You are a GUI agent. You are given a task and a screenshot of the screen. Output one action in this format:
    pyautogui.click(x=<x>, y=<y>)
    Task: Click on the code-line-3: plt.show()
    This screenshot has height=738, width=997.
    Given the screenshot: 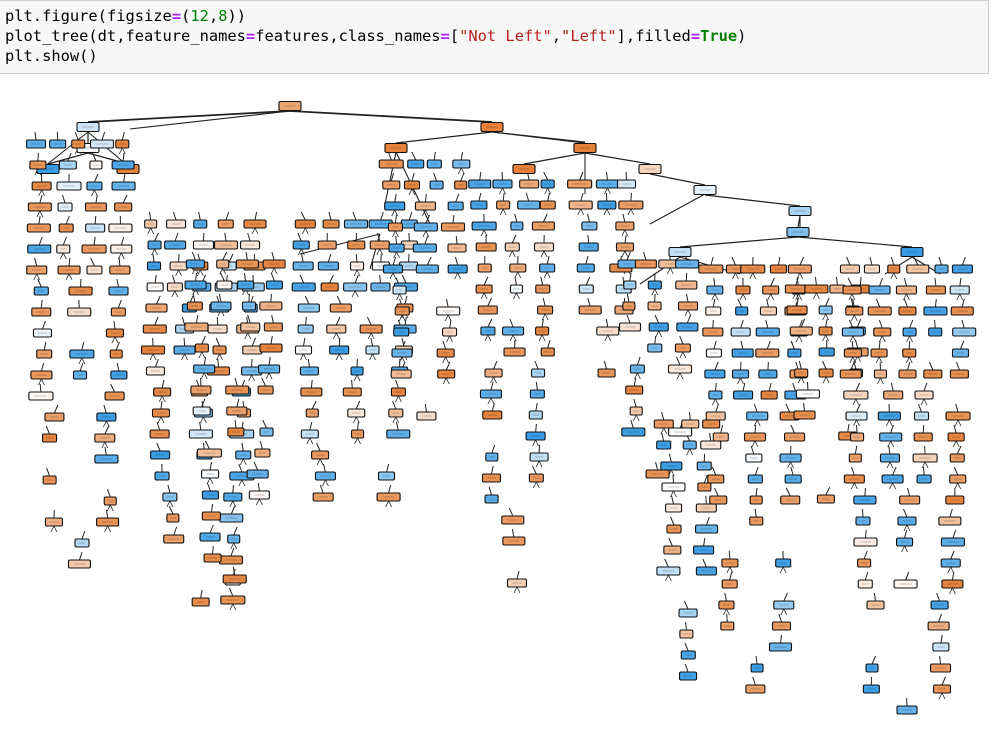 What is the action you would take?
    pyautogui.click(x=51, y=56)
    